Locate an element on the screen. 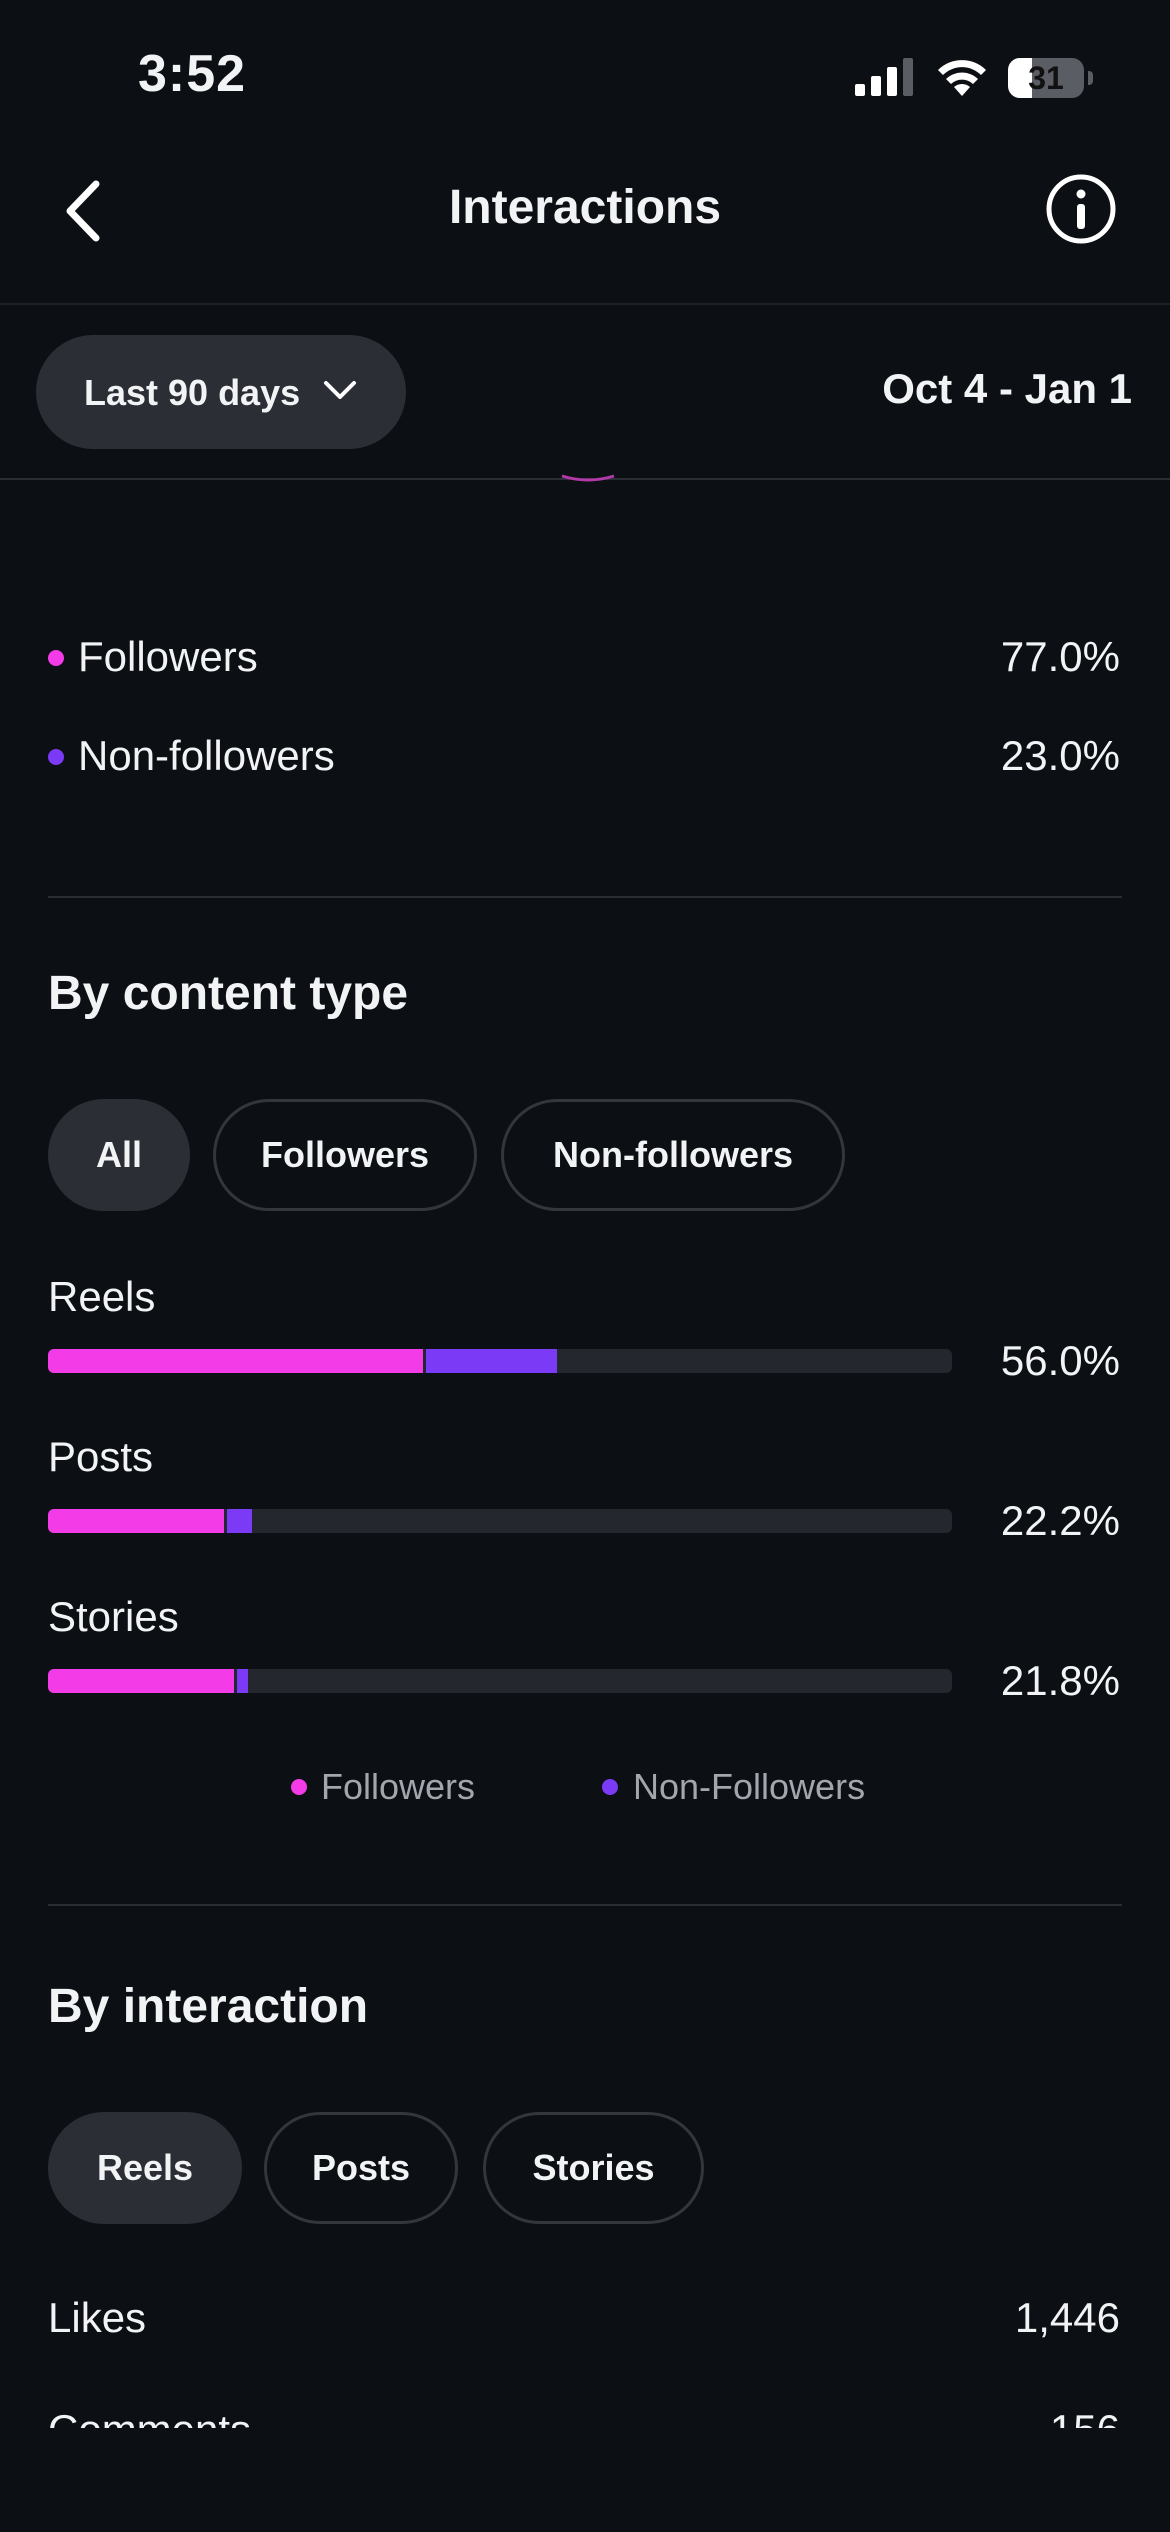 Image resolution: width=1170 pixels, height=2532 pixels. posts-non-followers-segment is located at coordinates (239, 1521).